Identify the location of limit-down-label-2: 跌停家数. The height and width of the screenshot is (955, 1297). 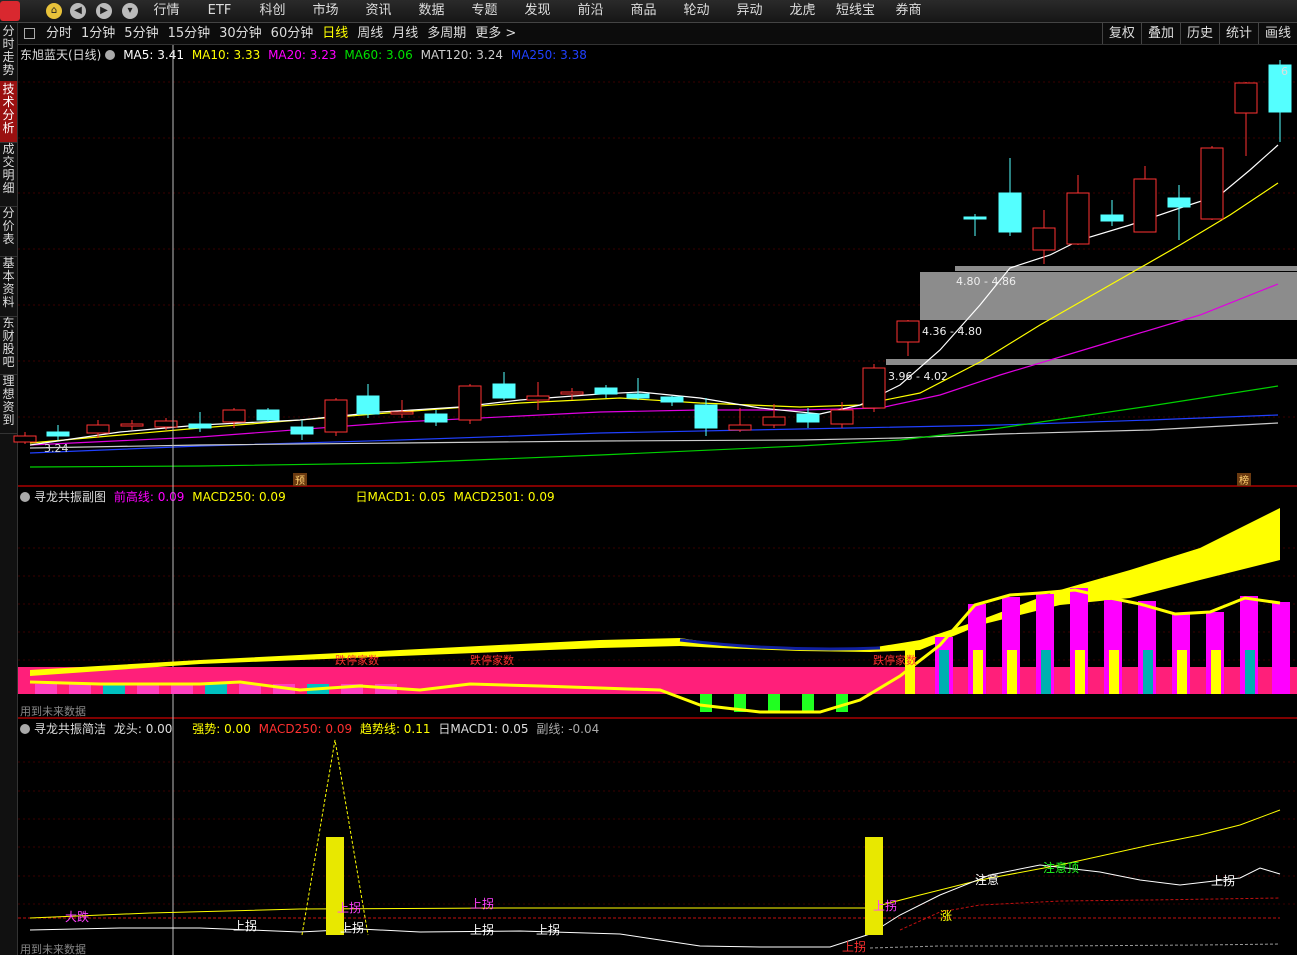
(492, 660).